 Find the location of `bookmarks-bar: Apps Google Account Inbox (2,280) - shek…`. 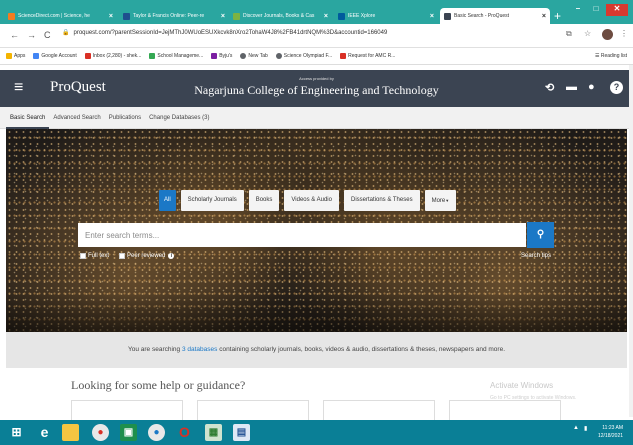

bookmarks-bar: Apps Google Account Inbox (2,280) - shek… is located at coordinates (316, 56).